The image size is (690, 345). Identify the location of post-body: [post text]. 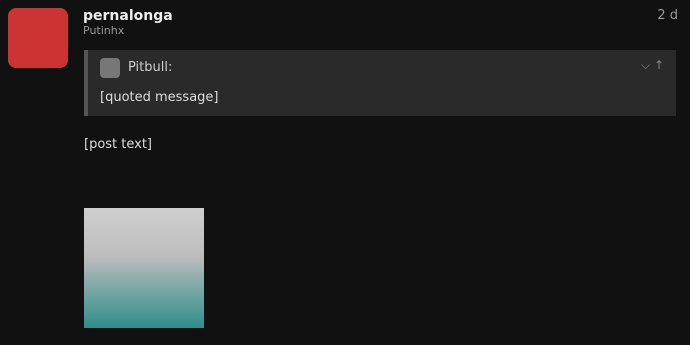
(118, 144).